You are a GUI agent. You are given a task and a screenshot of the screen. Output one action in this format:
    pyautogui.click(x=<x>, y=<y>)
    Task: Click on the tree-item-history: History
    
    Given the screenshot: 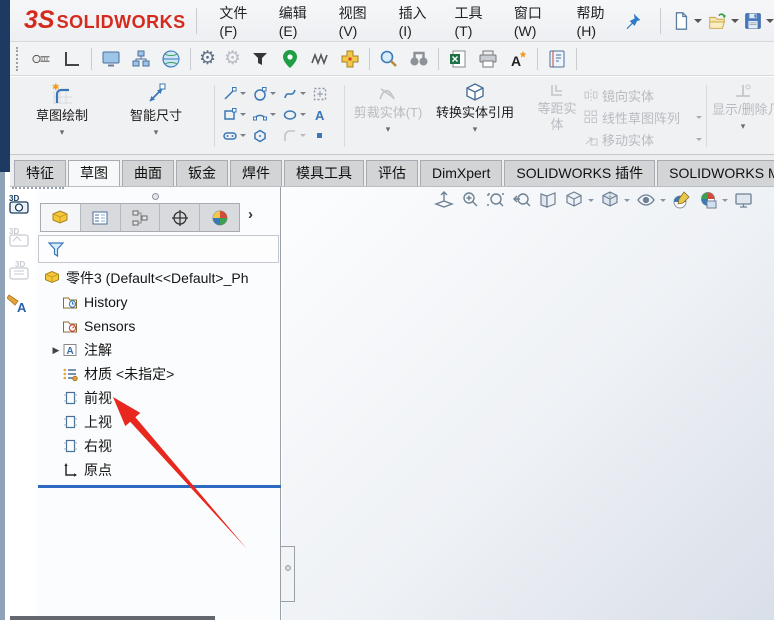 What is the action you would take?
    pyautogui.click(x=158, y=302)
    